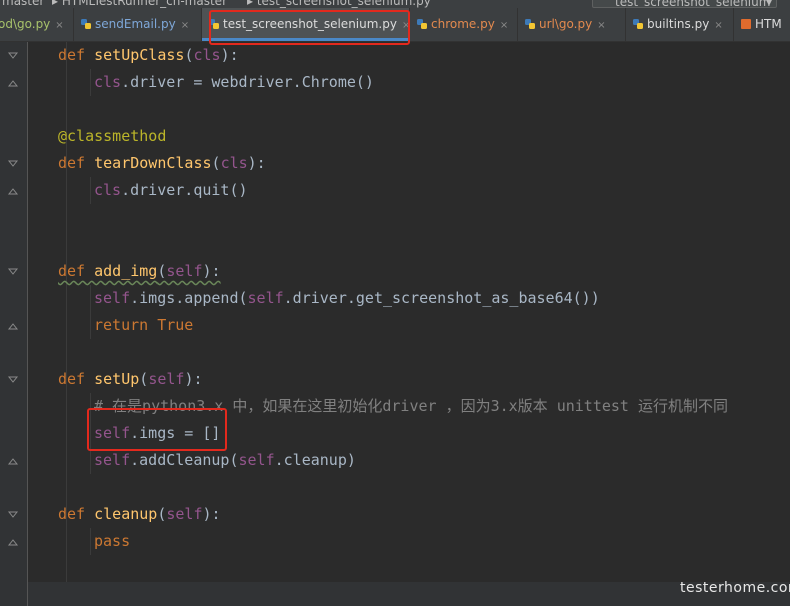 The height and width of the screenshot is (606, 790). Describe the element at coordinates (144, 325) in the screenshot. I see `code-line-return-true: return True` at that location.